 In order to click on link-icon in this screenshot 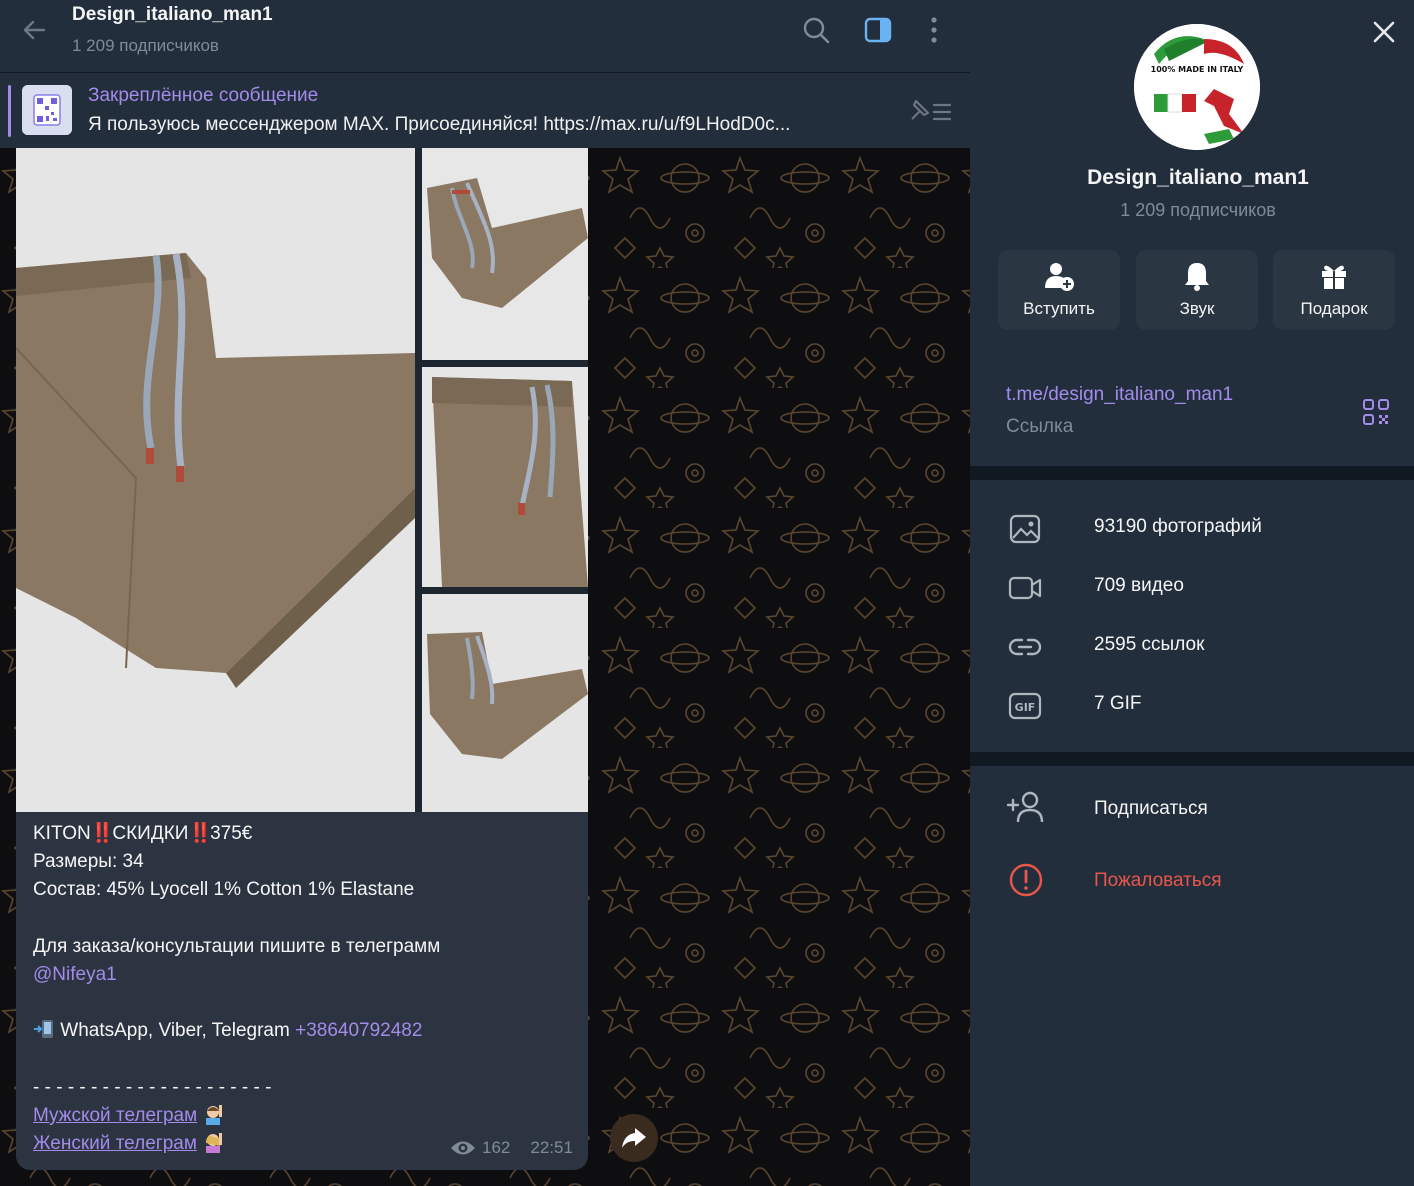, I will do `click(1025, 647)`.